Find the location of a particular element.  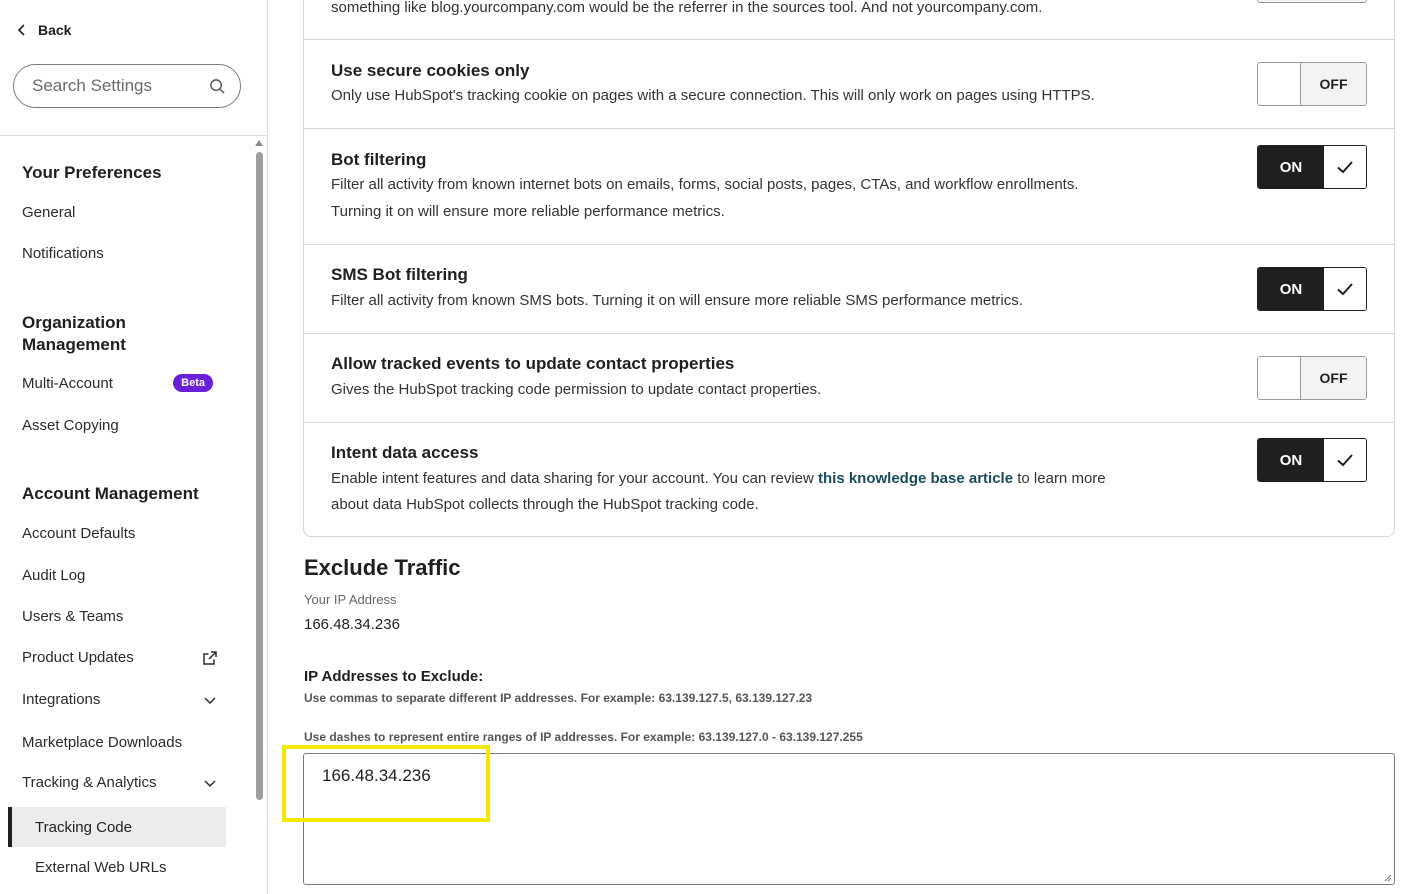

sidebar-item-label: Product Updates is located at coordinates (78, 657).